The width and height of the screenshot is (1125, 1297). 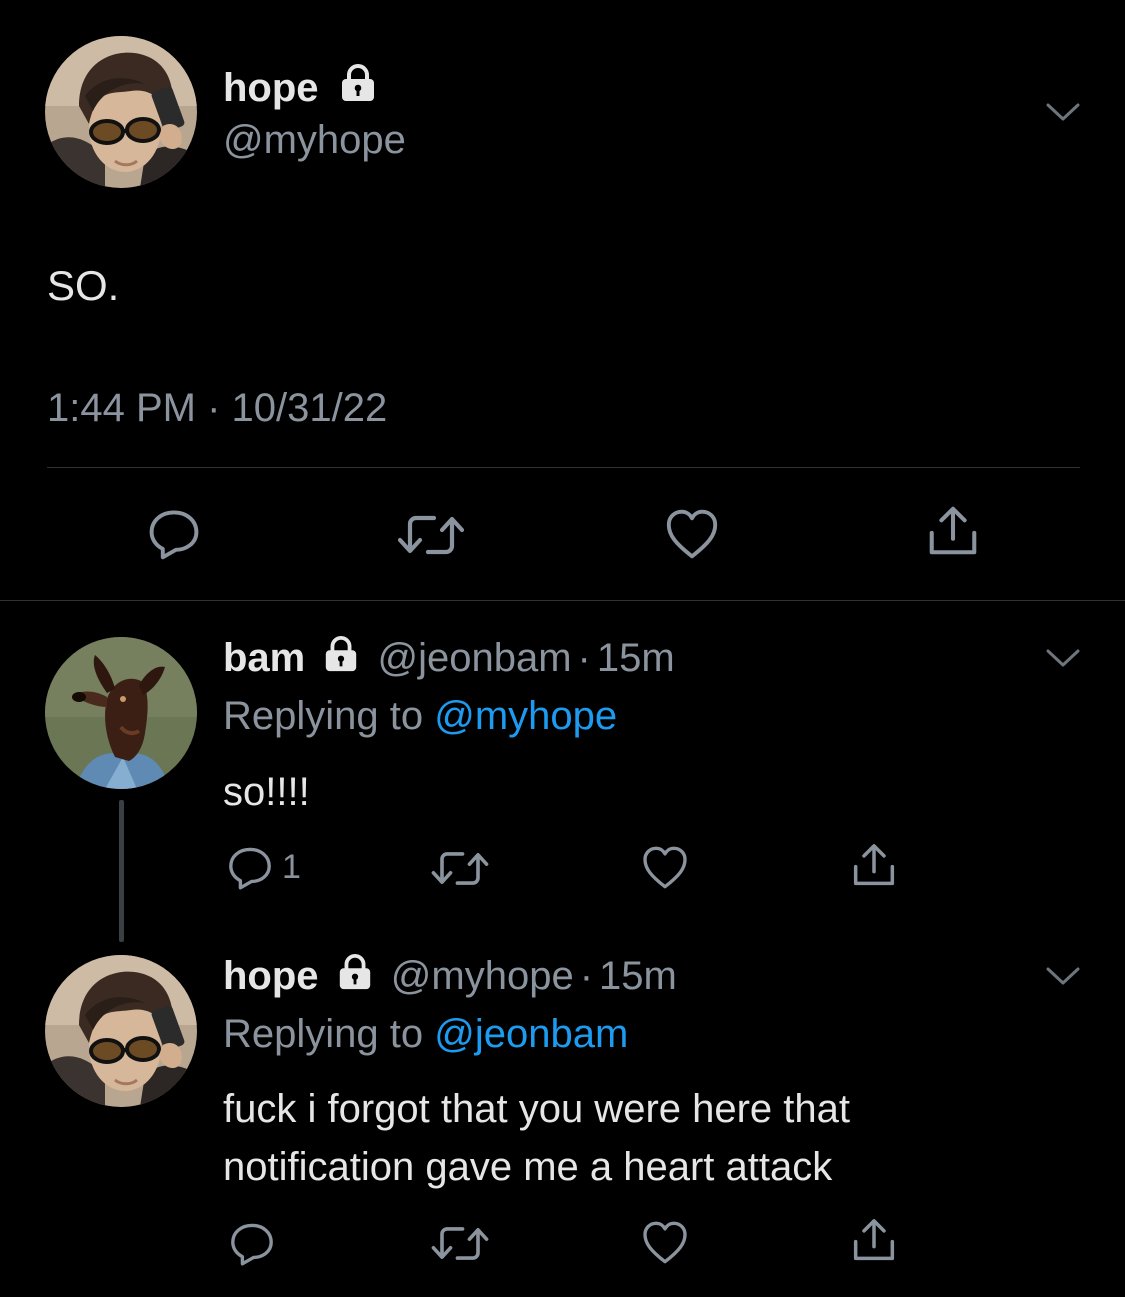 I want to click on divider, so click(x=563, y=467).